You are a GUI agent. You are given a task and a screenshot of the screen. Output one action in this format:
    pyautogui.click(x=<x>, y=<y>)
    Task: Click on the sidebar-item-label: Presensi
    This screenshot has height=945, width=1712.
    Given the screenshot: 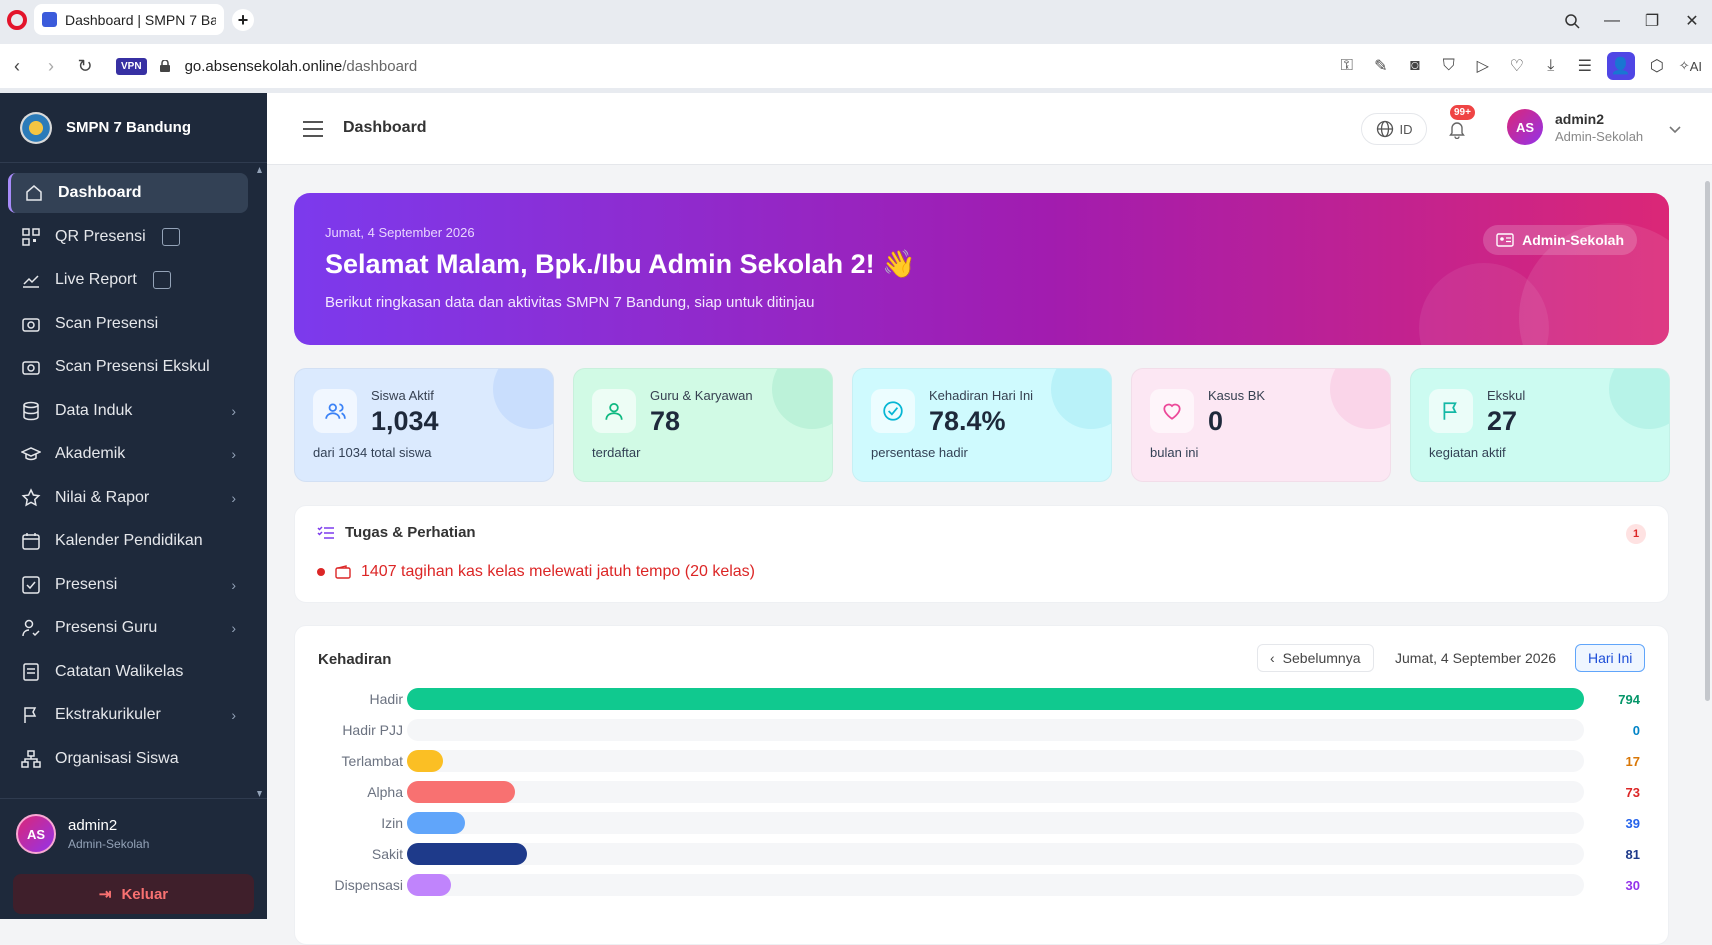 What is the action you would take?
    pyautogui.click(x=86, y=584)
    